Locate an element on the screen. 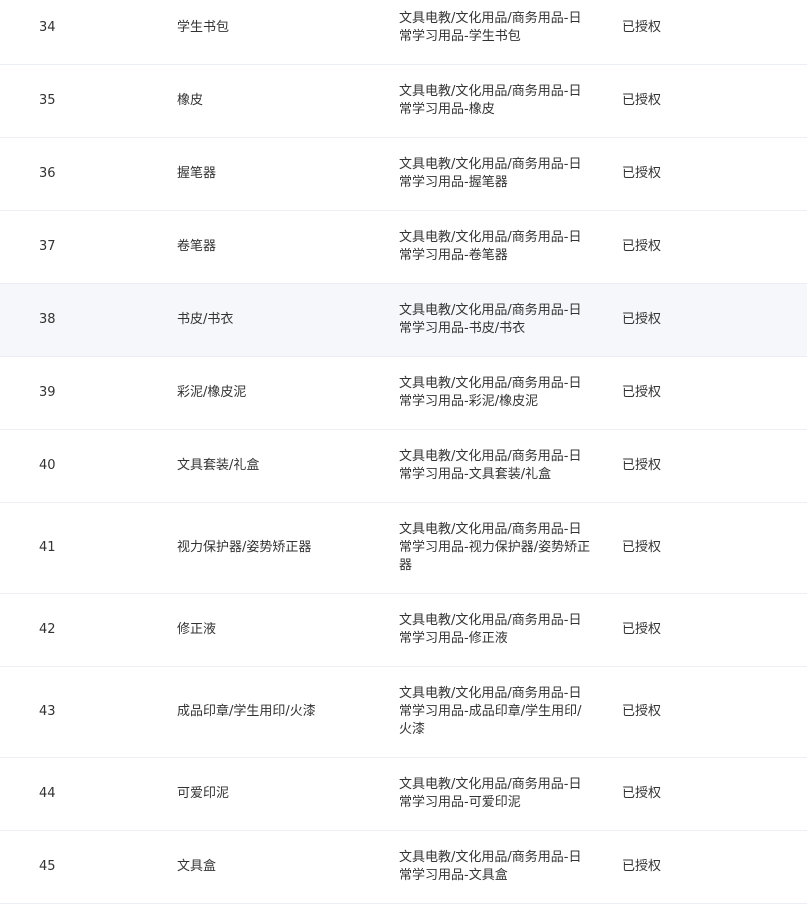 The width and height of the screenshot is (807, 908). category-name: 橡皮 is located at coordinates (190, 100).